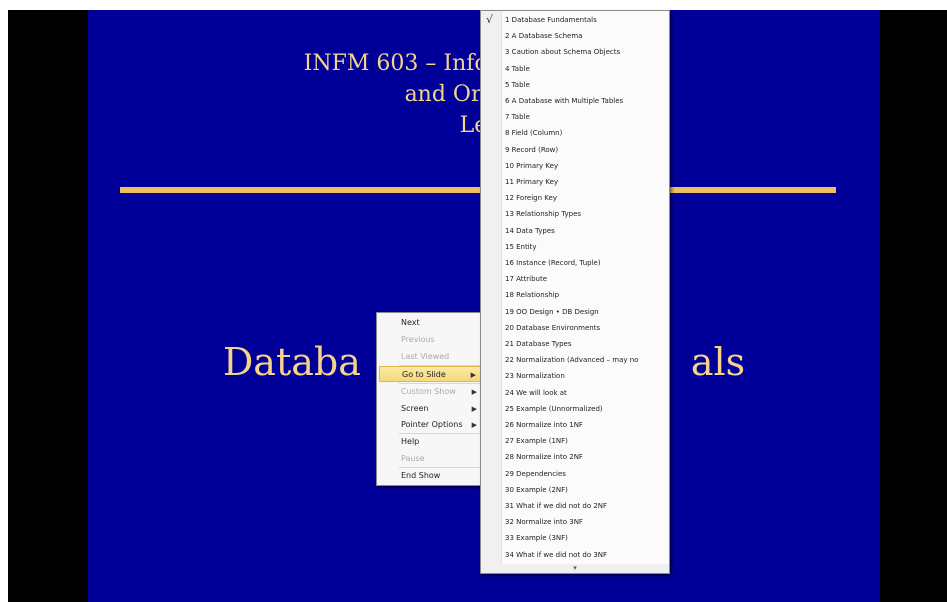 The height and width of the screenshot is (602, 947). What do you see at coordinates (517, 69) in the screenshot?
I see `go-to-slide-item: 4 Table` at bounding box center [517, 69].